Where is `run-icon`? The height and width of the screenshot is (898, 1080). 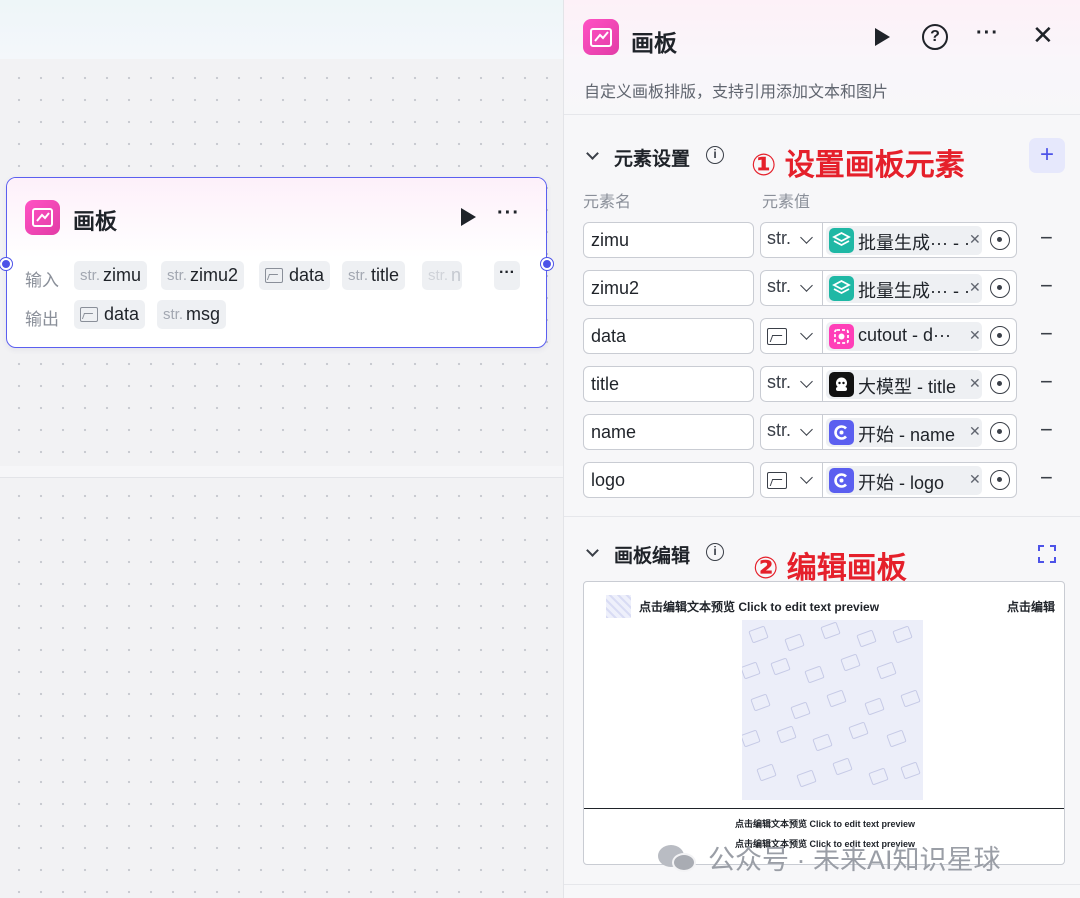
run-icon is located at coordinates (882, 37).